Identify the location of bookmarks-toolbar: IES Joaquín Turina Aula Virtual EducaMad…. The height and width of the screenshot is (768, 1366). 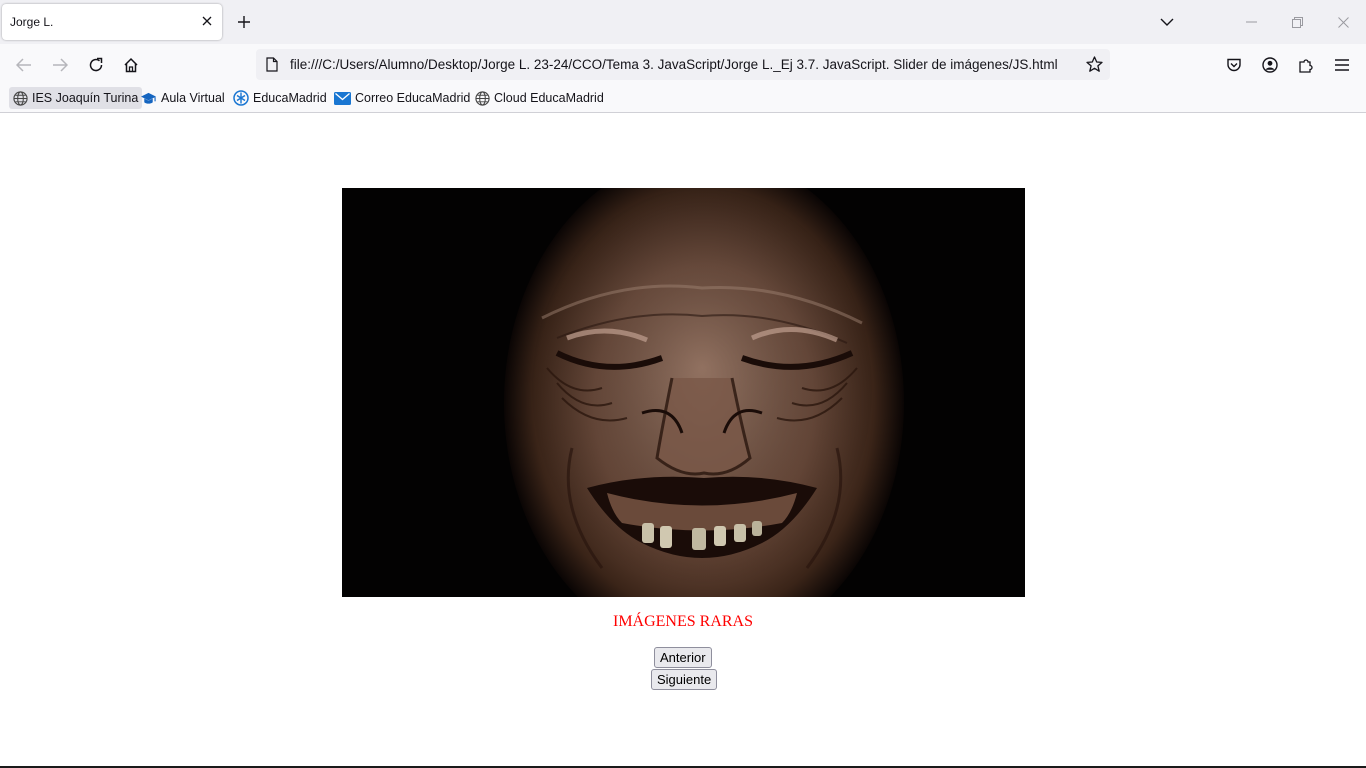
(683, 99).